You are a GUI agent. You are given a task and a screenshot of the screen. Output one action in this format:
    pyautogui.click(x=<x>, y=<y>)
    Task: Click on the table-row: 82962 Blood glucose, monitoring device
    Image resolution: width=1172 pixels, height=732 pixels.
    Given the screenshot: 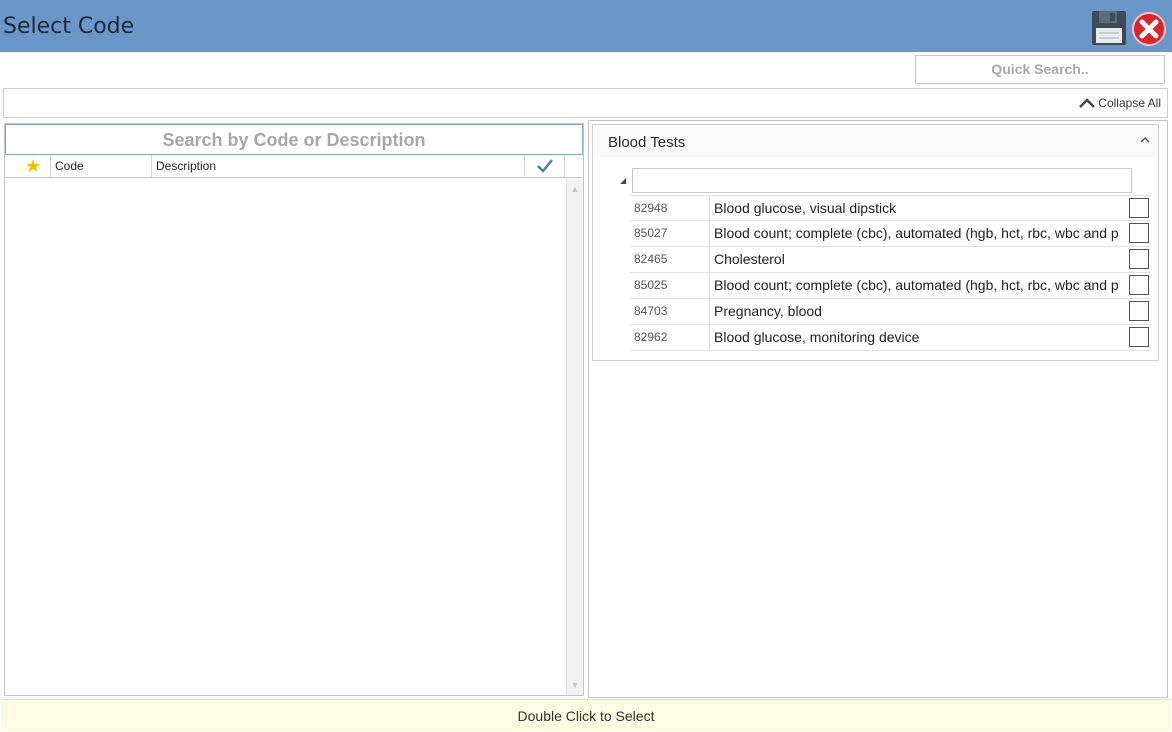 What is the action you would take?
    pyautogui.click(x=890, y=338)
    